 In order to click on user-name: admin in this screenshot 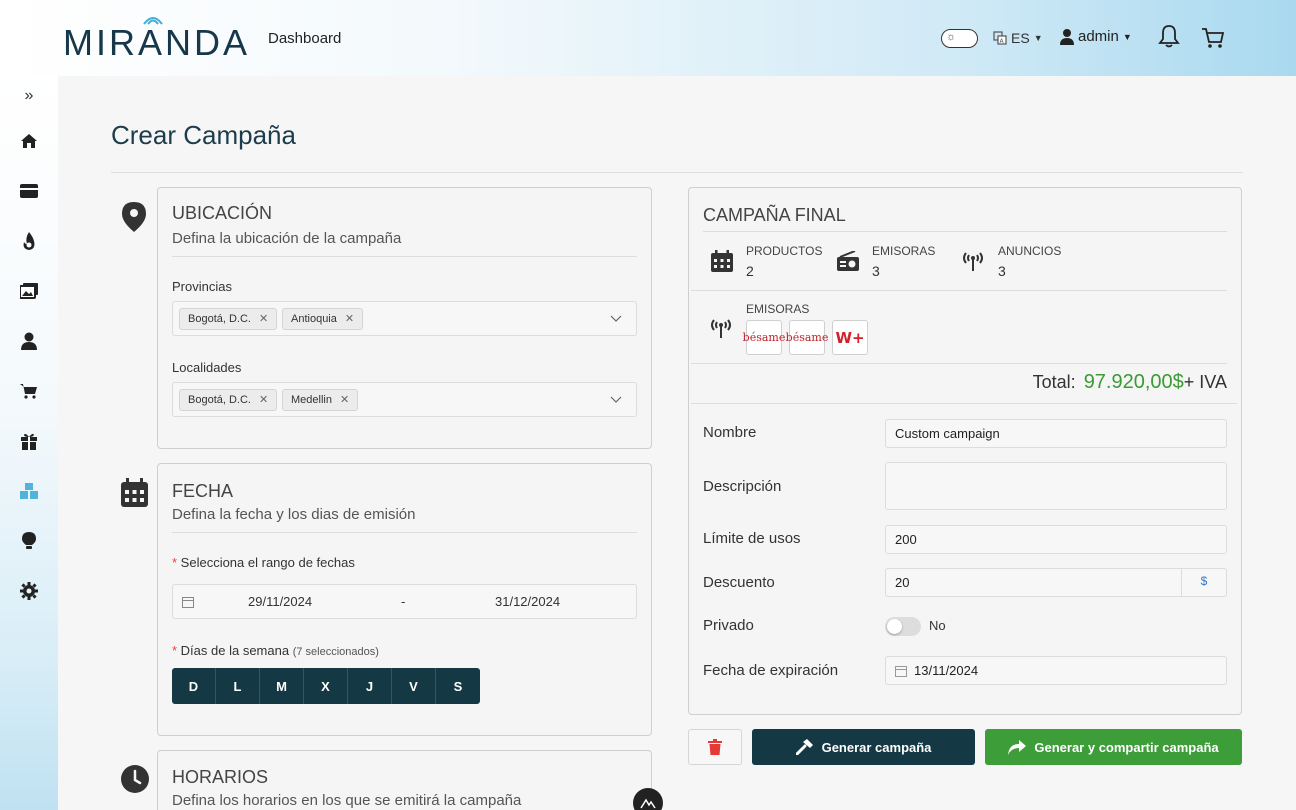, I will do `click(1098, 36)`.